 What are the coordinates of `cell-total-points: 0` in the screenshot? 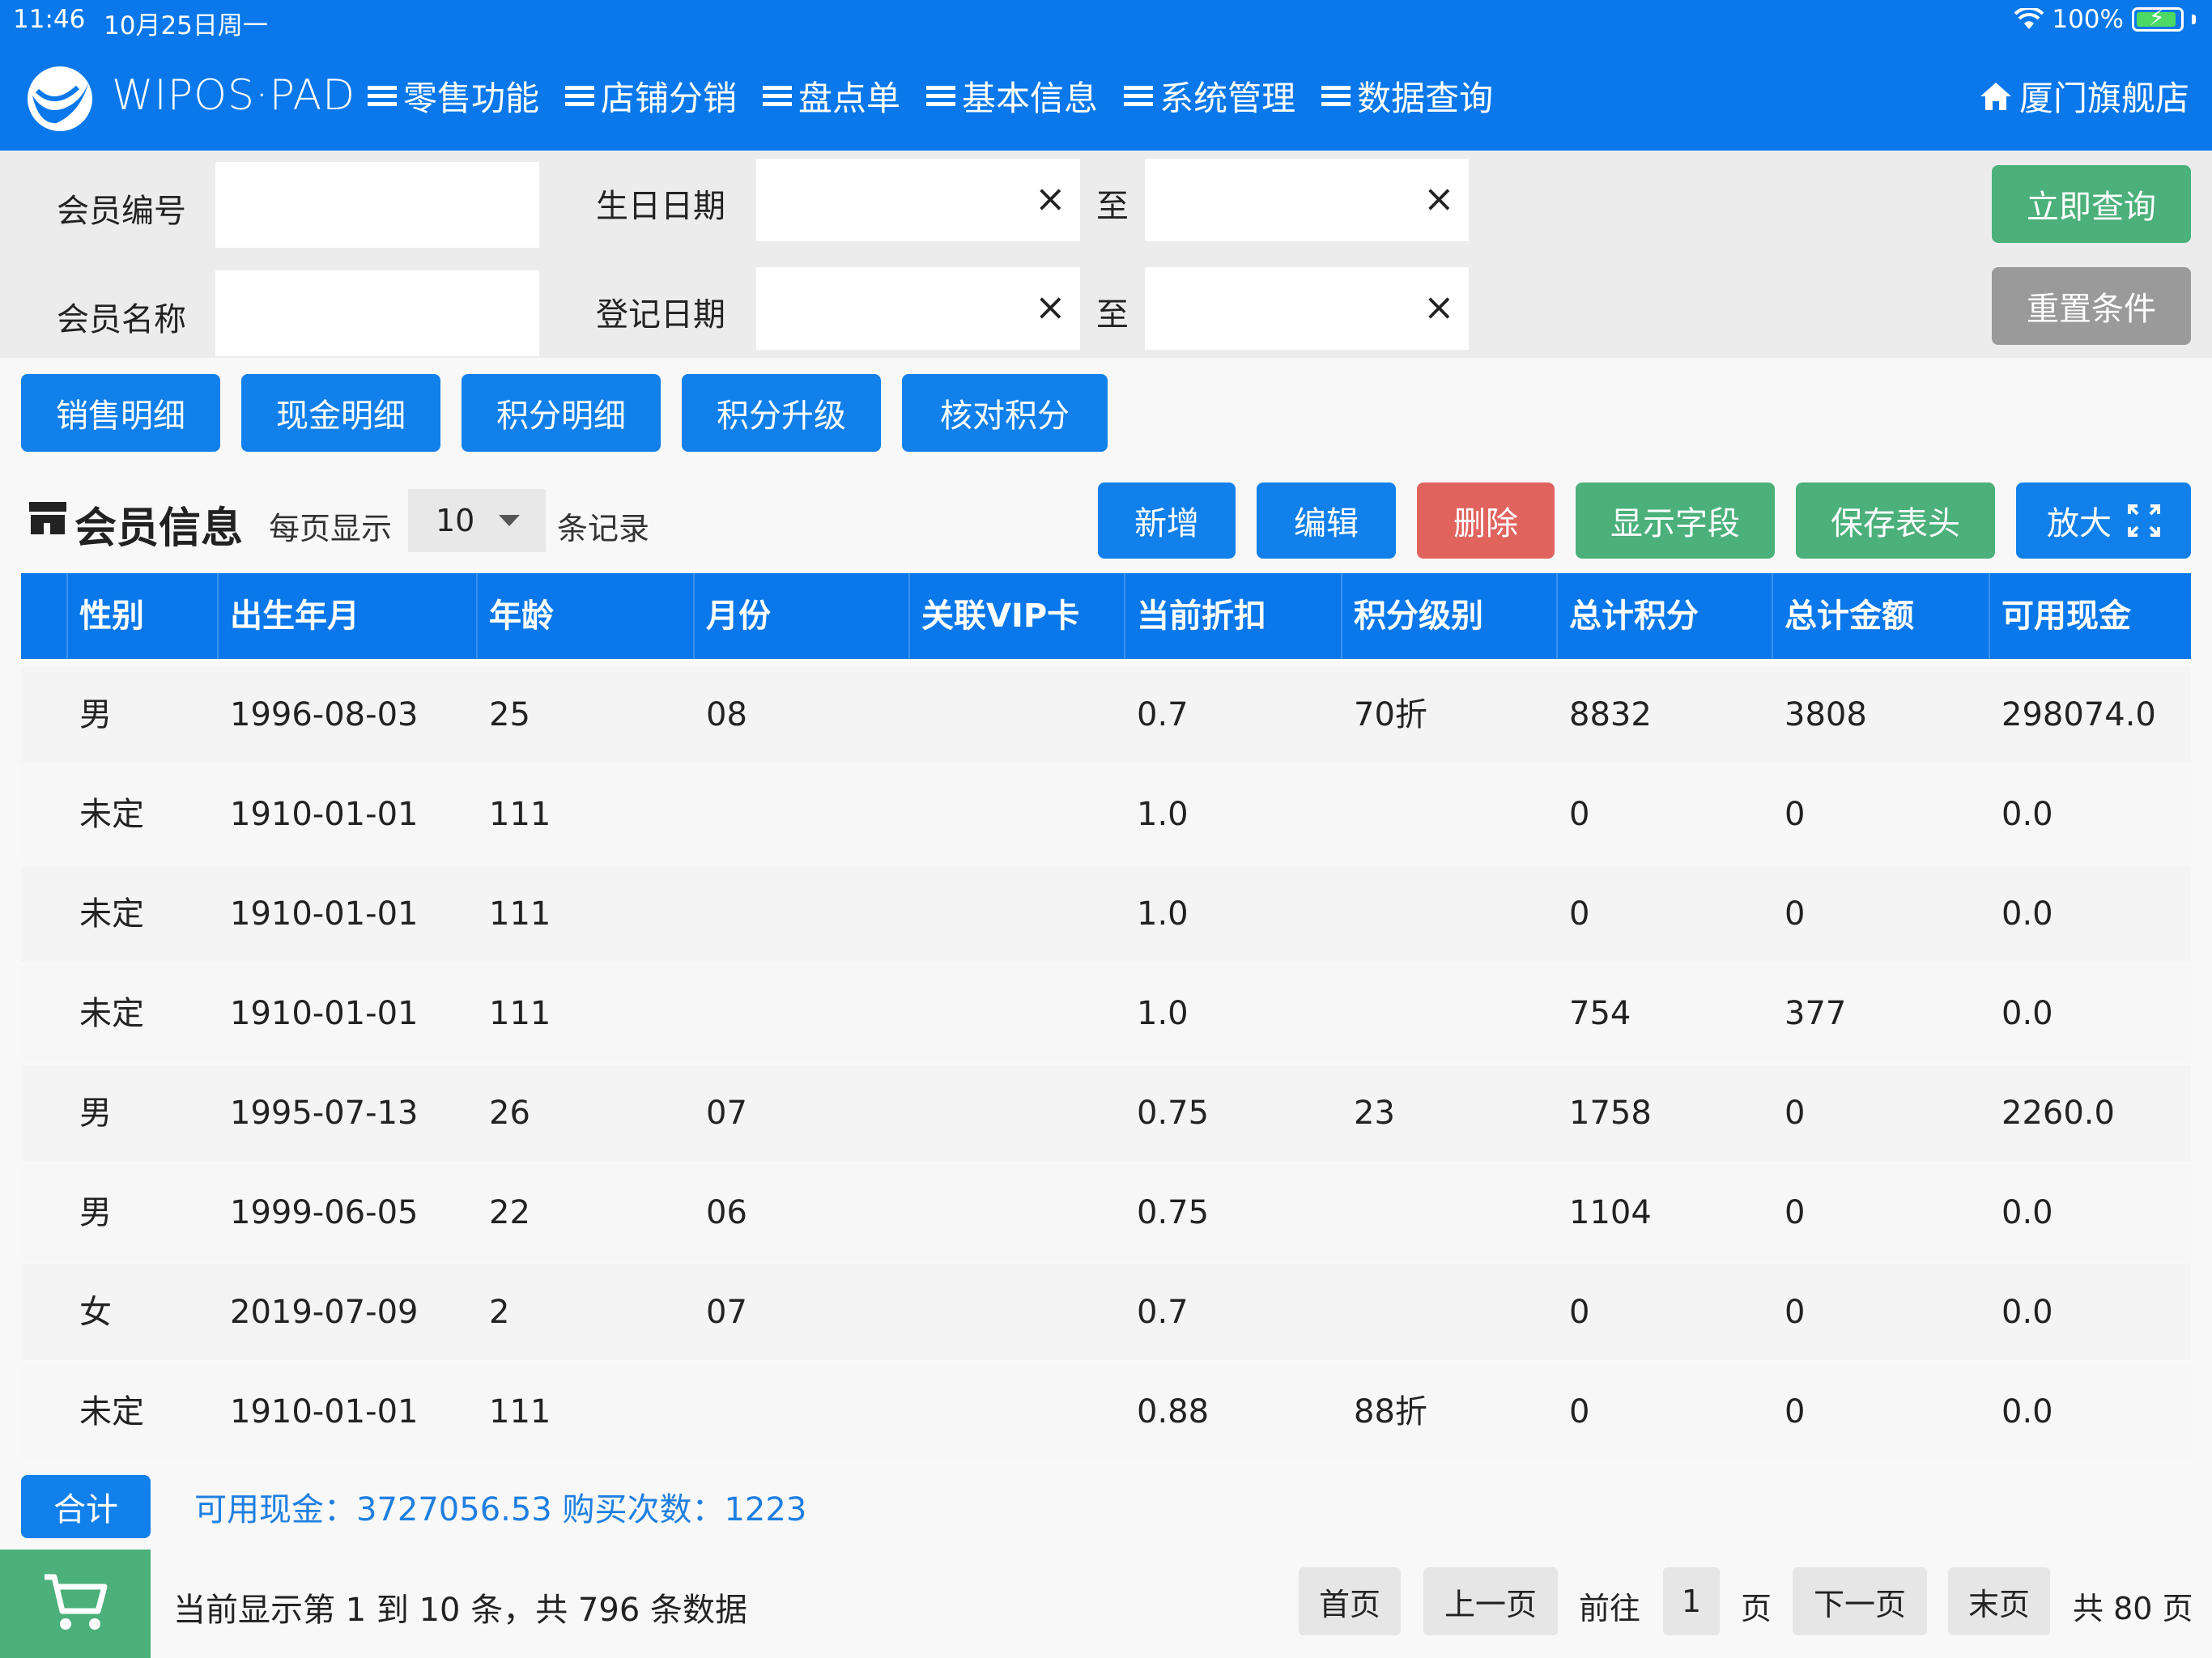 It's located at (1580, 1412).